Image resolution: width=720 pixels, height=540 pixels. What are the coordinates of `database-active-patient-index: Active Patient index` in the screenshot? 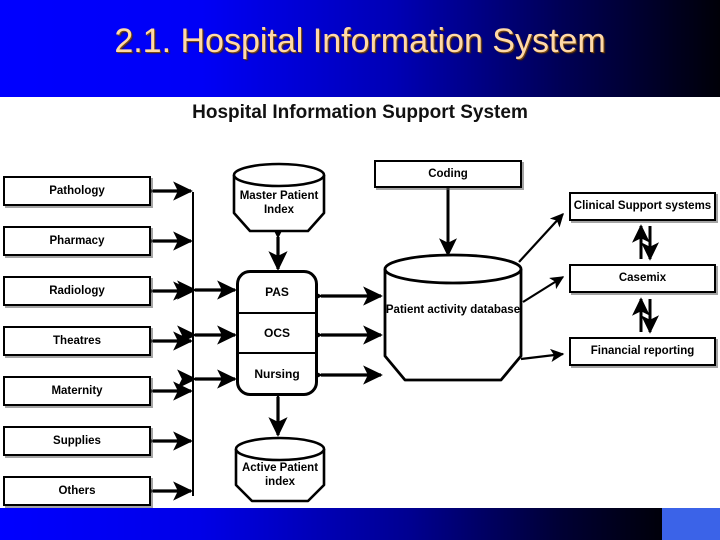 It's located at (280, 471).